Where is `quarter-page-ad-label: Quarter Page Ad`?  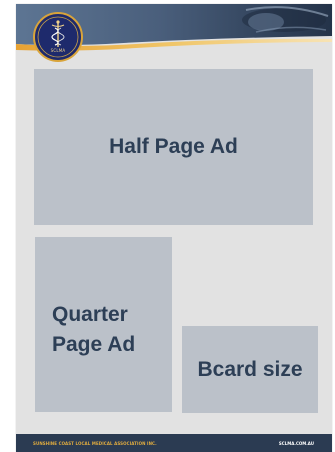 quarter-page-ad-label: Quarter Page Ad is located at coordinates (94, 329).